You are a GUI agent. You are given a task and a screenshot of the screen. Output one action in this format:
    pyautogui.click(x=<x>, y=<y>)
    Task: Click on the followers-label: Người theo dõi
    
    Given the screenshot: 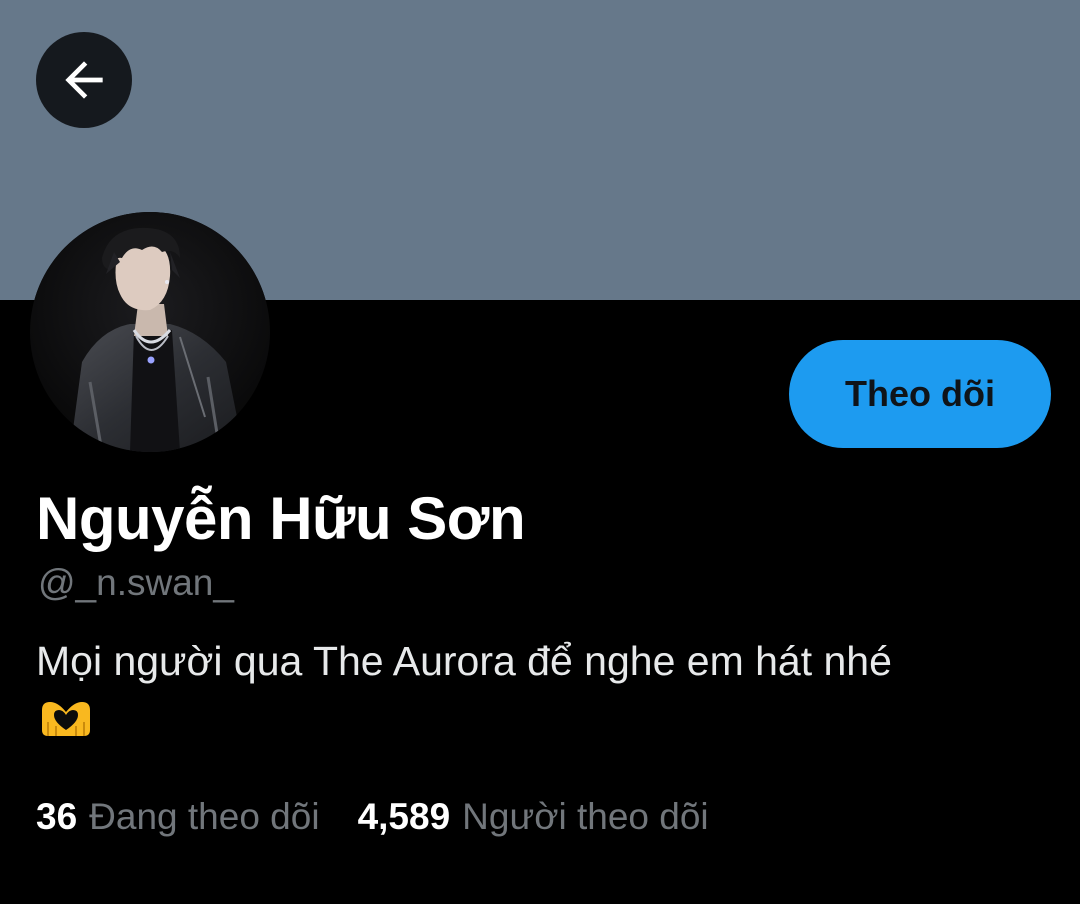 What is the action you would take?
    pyautogui.click(x=585, y=816)
    